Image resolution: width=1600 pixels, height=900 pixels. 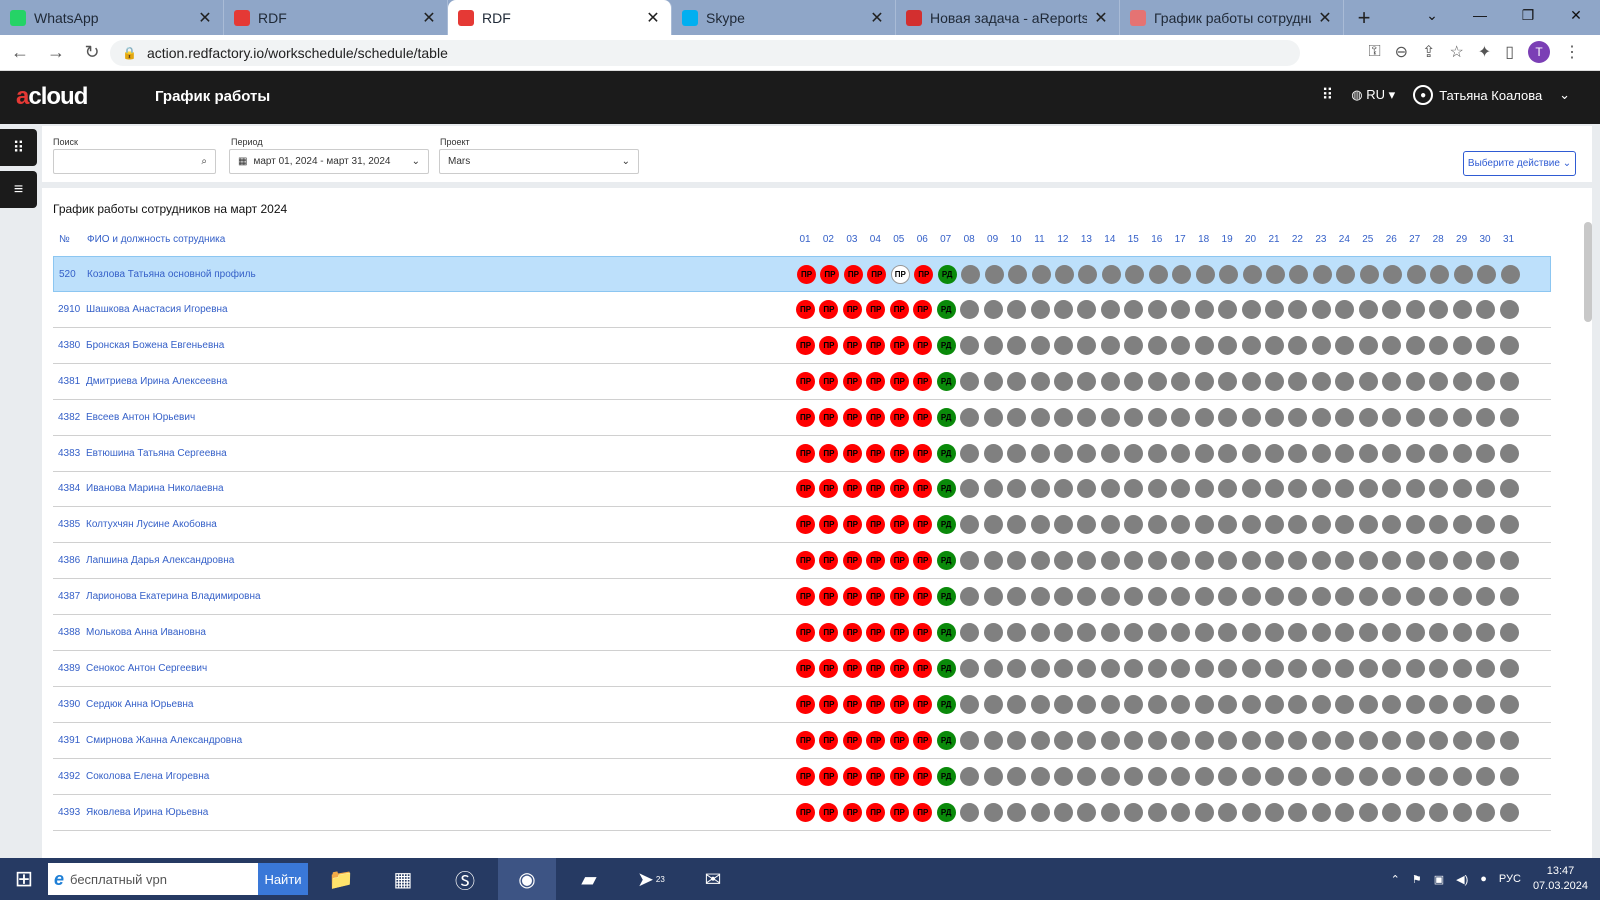 I want to click on taskbar-search-input: e бесплатный vpn, so click(x=153, y=879).